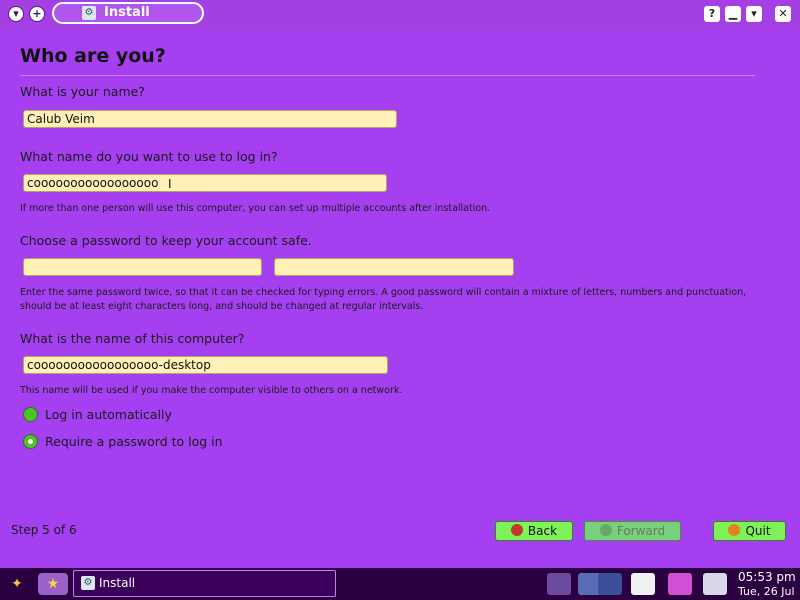 This screenshot has height=600, width=800. What do you see at coordinates (205, 183) in the screenshot?
I see `username-input: cooooooooooooooooo` at bounding box center [205, 183].